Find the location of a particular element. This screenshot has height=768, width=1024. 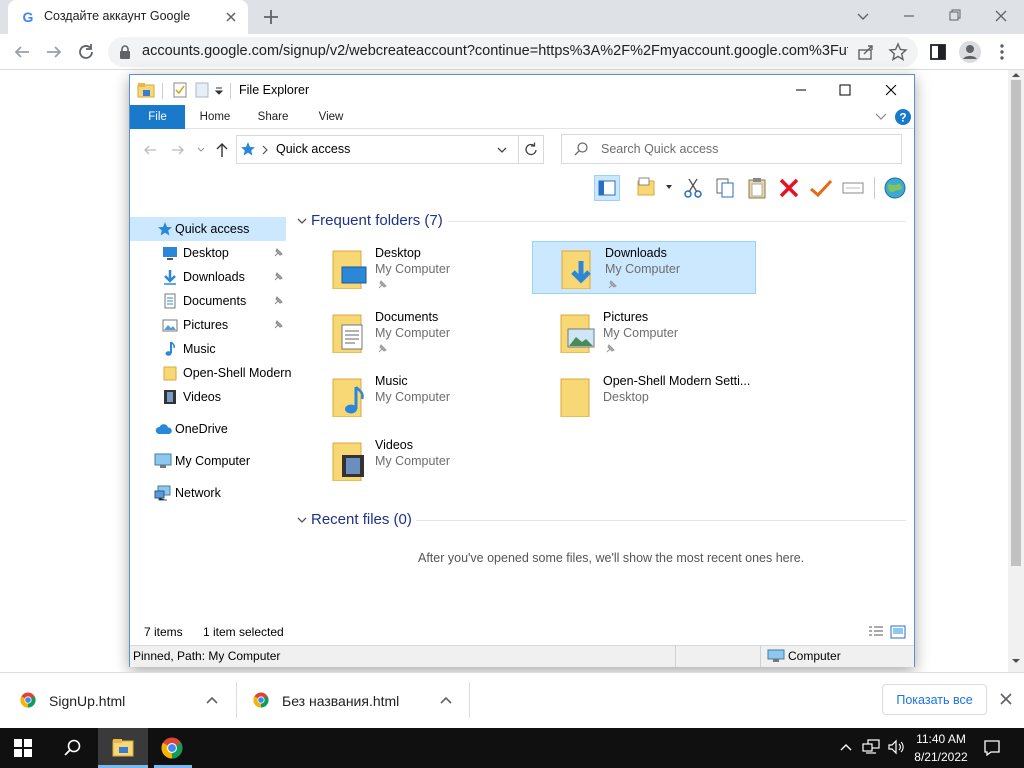

computer-icon is located at coordinates (776, 656).